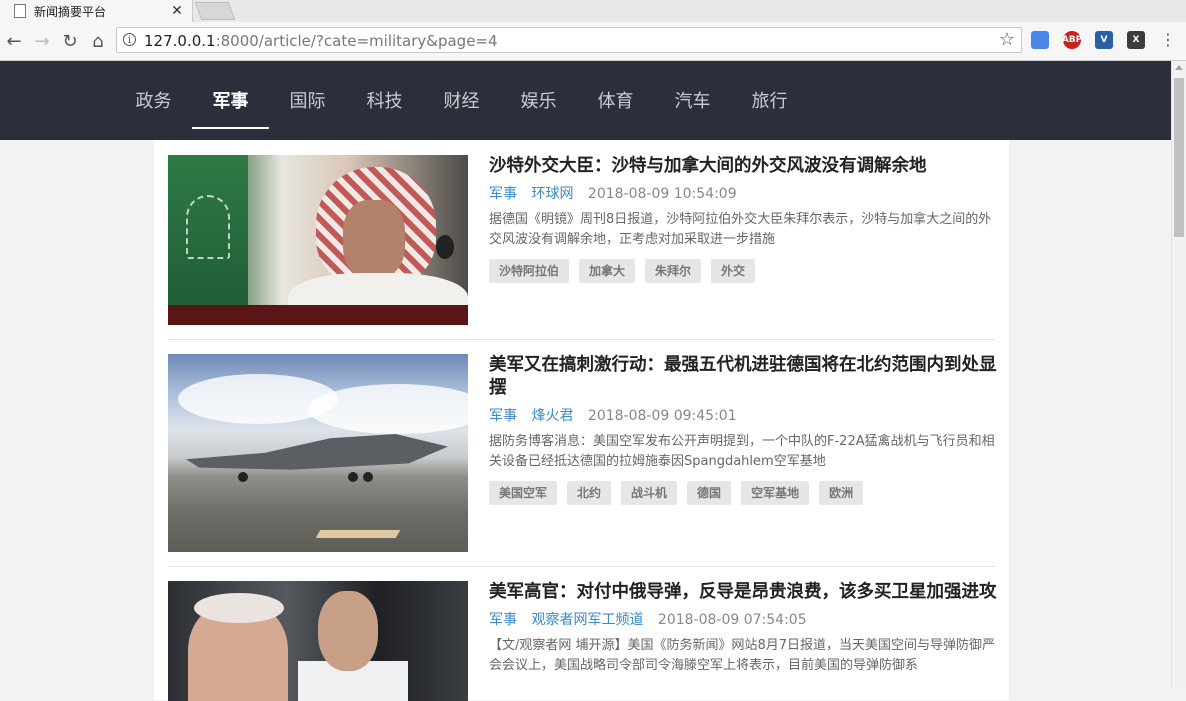 This screenshot has height=701, width=1186. Describe the element at coordinates (1179, 67) in the screenshot. I see `scroll-up-arrow-icon` at that location.